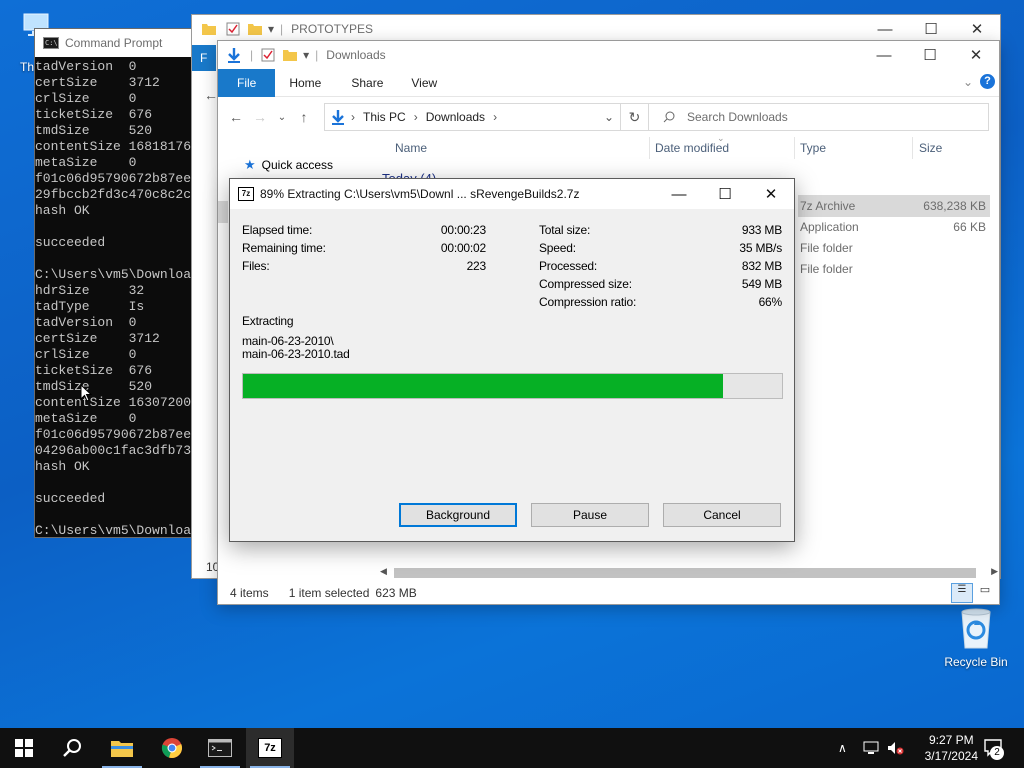  I want to click on back-nav-arrow-icon: ←, so click(211, 95).